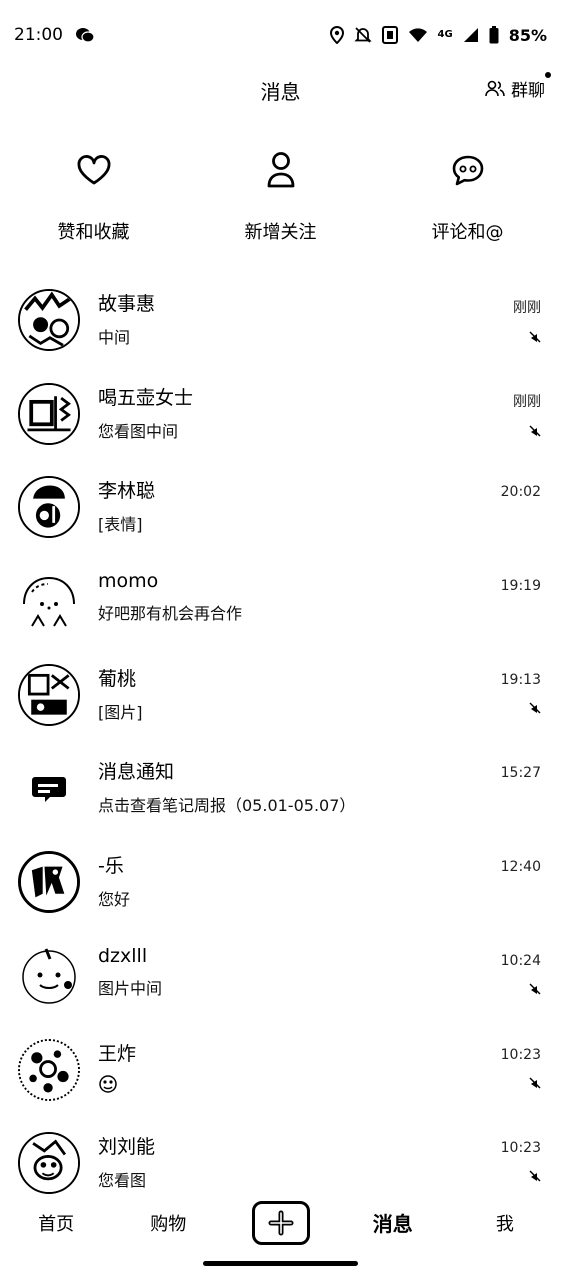  What do you see at coordinates (227, 806) in the screenshot?
I see `message-preview: 点击查看笔记周报（05.01-05.07）` at bounding box center [227, 806].